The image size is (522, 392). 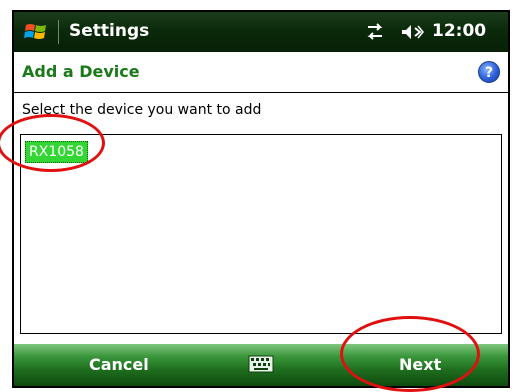 I want to click on softkey-bar: Cancel Next, so click(x=261, y=365).